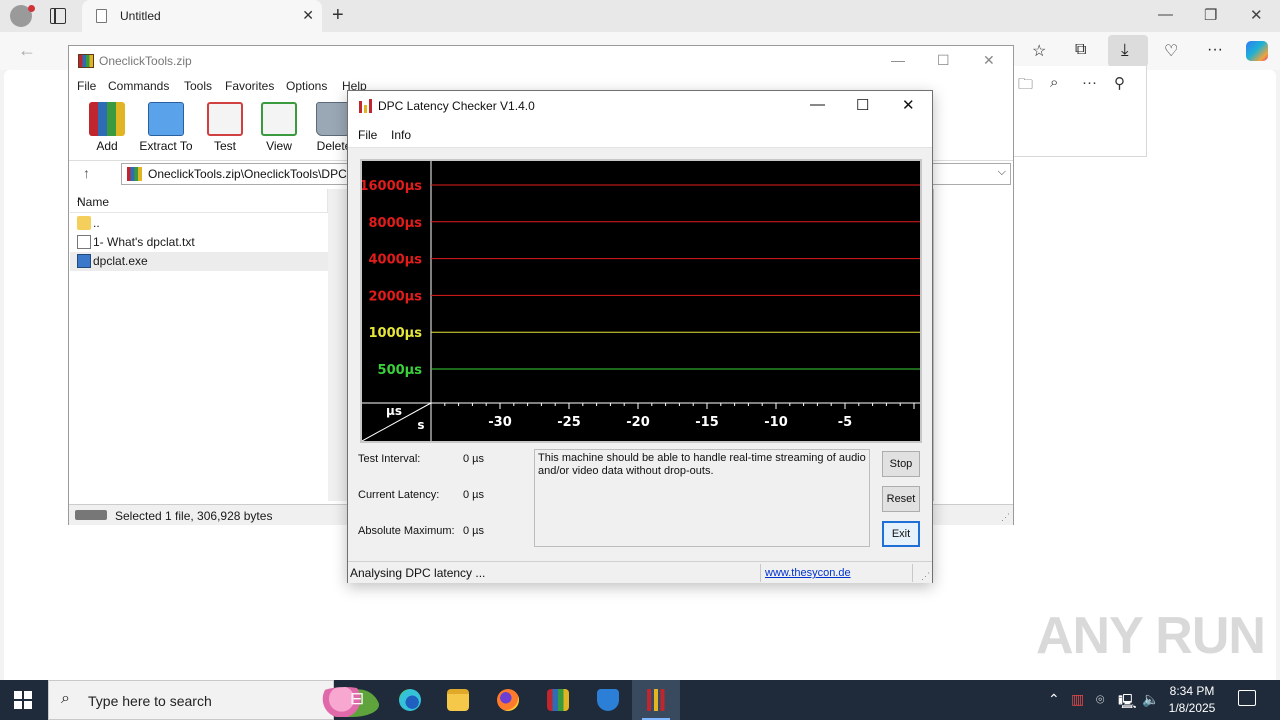  I want to click on chevron-down-icon: ⌵, so click(1002, 172).